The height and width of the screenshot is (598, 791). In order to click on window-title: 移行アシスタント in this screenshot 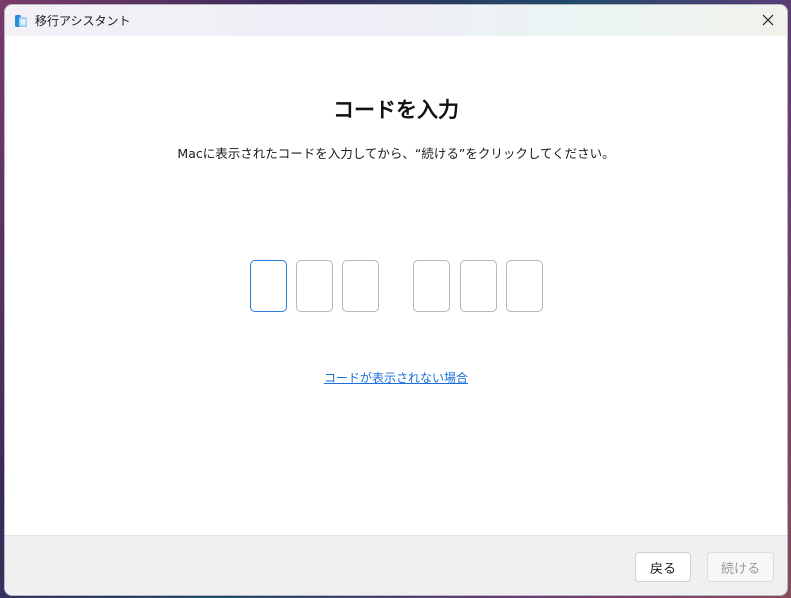, I will do `click(83, 21)`.